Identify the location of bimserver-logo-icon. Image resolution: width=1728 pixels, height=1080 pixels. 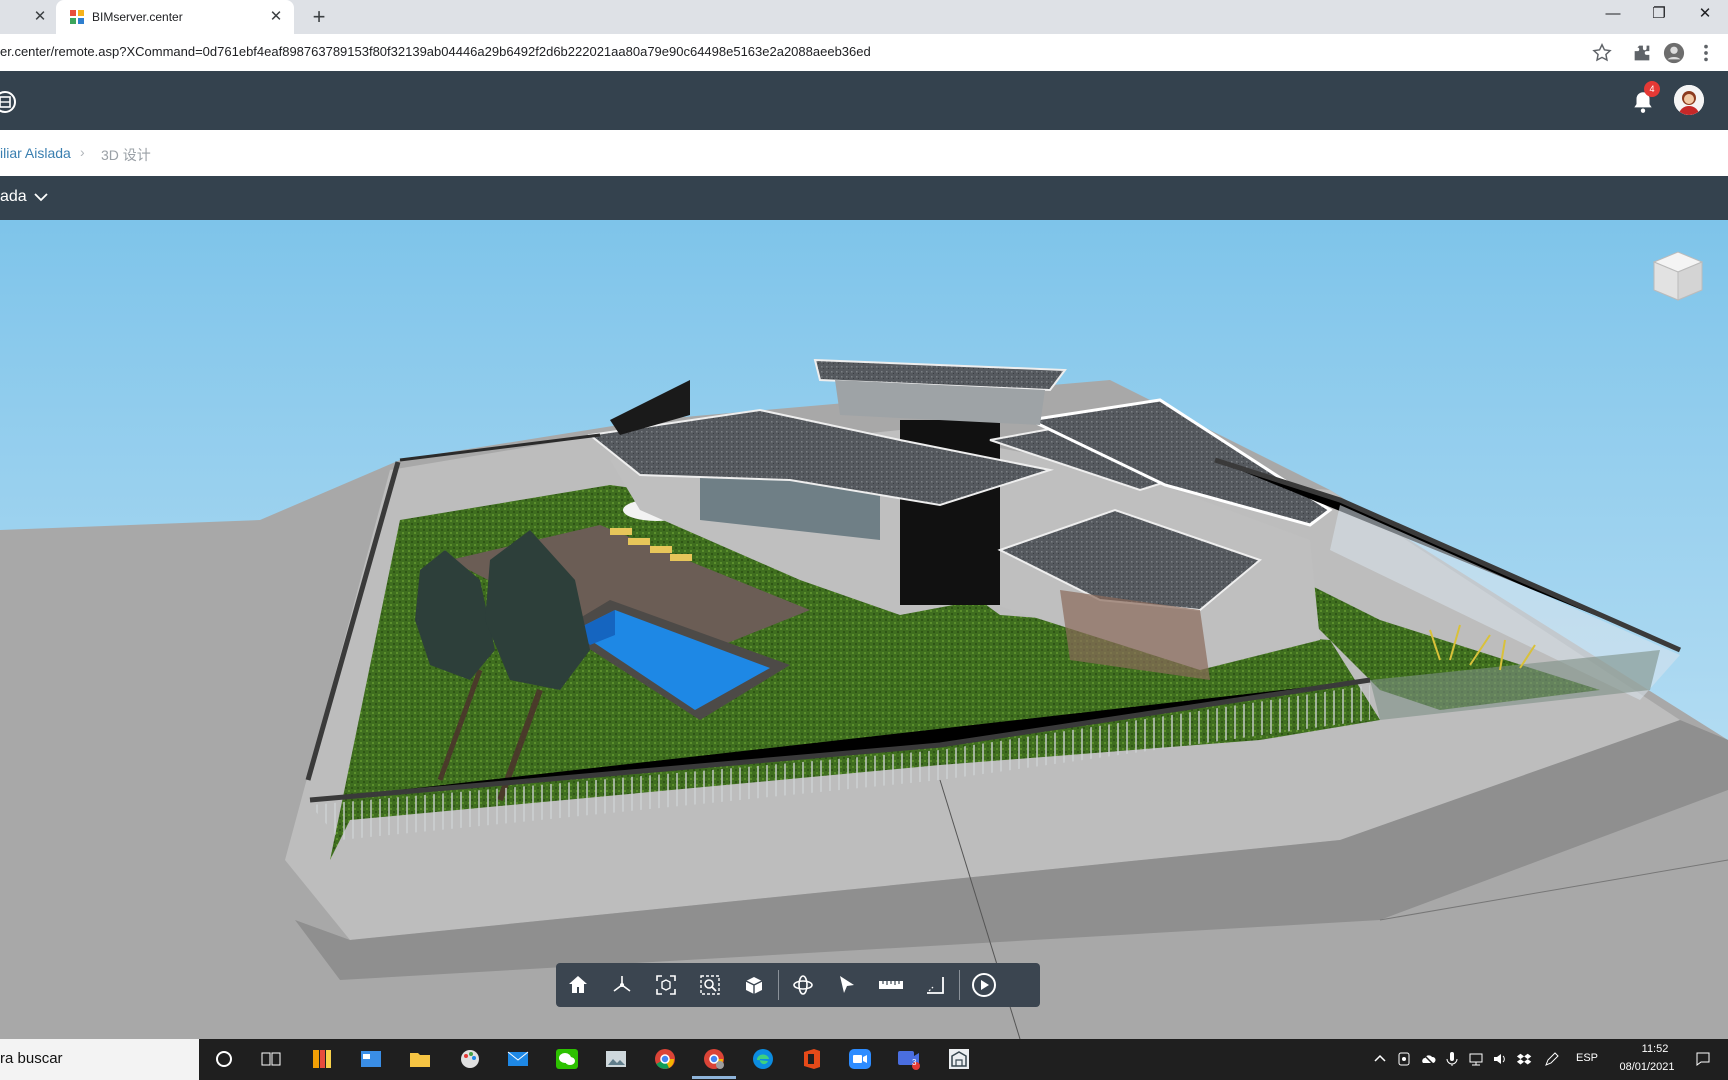
(9, 102).